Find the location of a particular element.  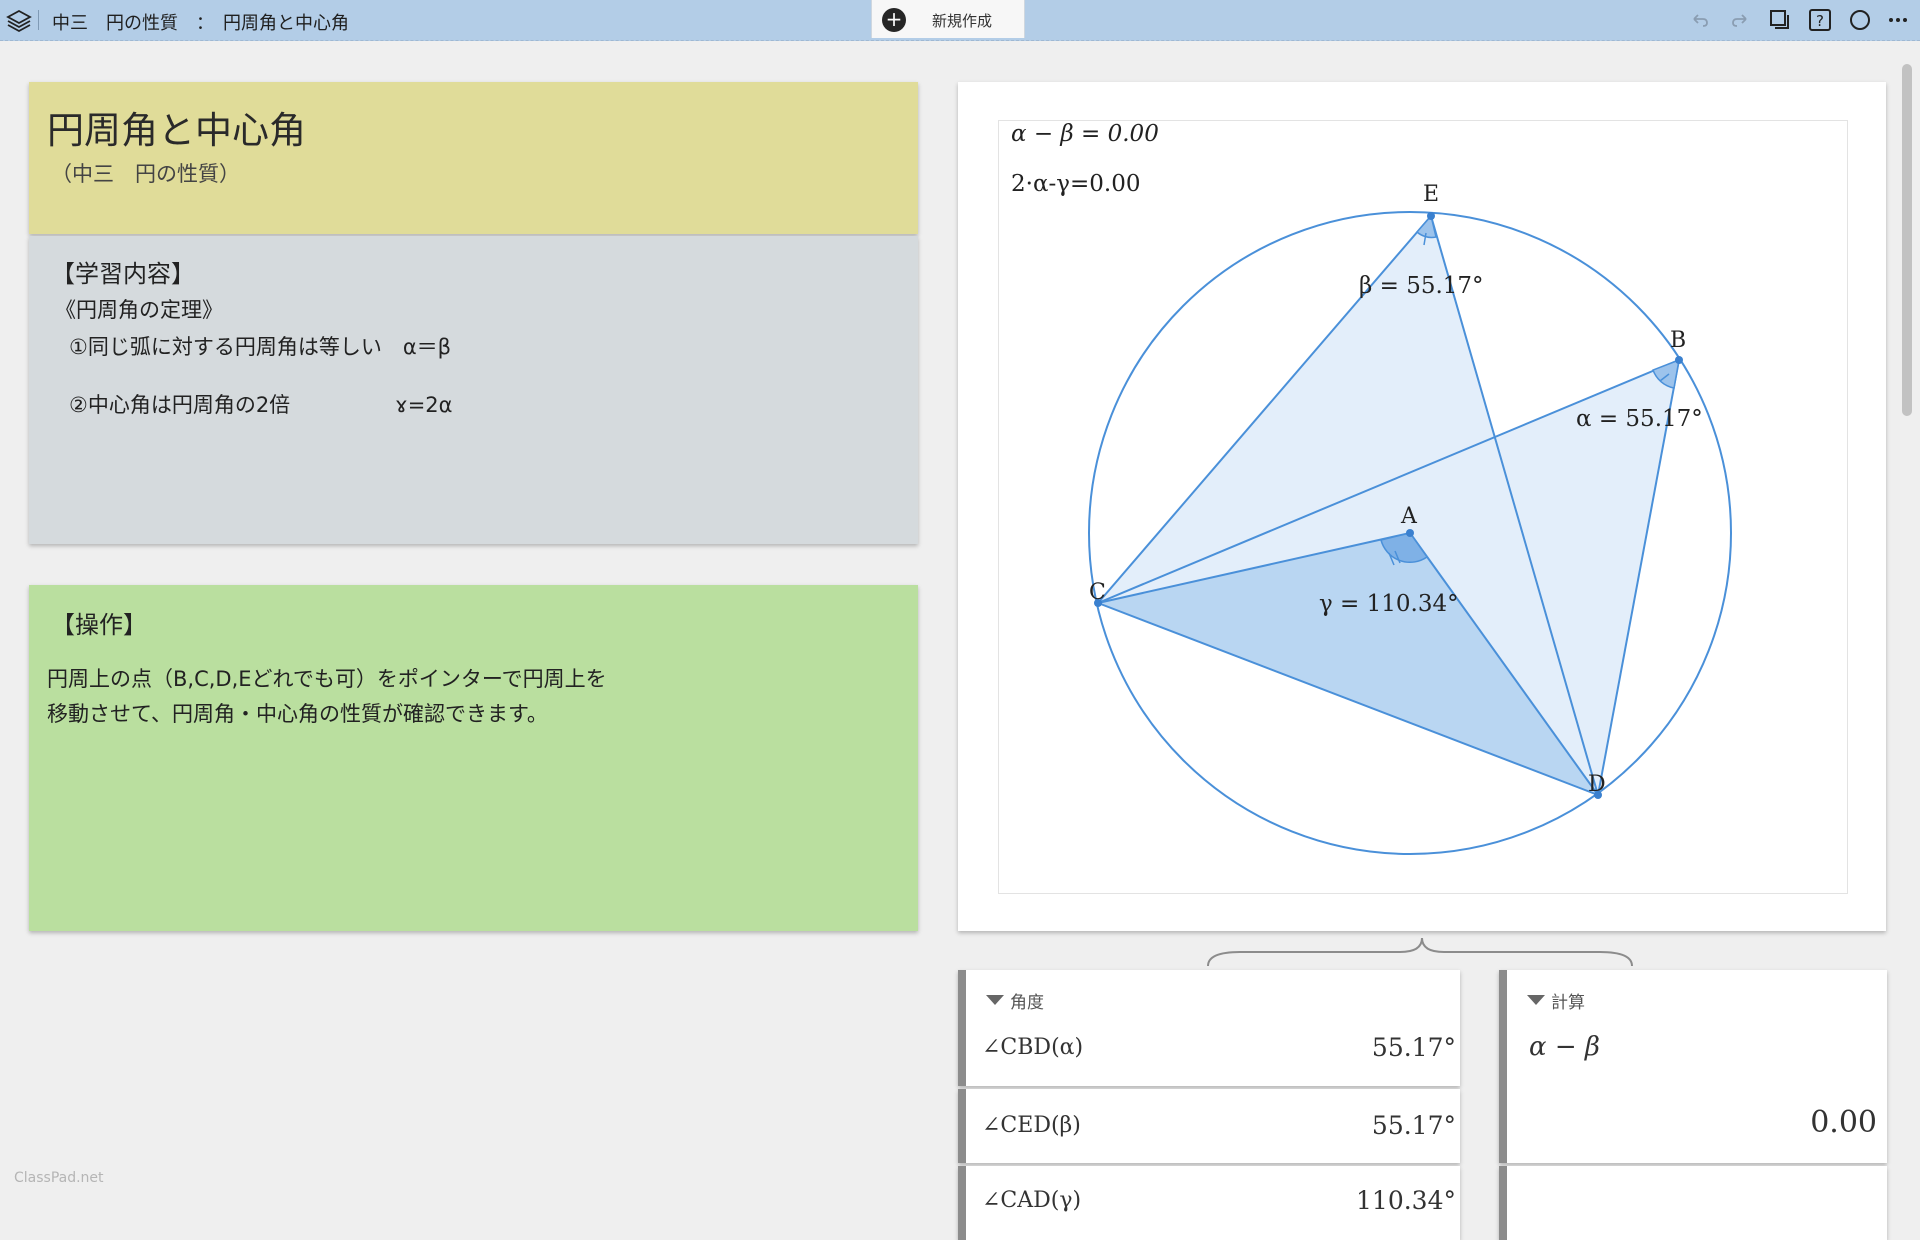

more-icon is located at coordinates (1898, 20).